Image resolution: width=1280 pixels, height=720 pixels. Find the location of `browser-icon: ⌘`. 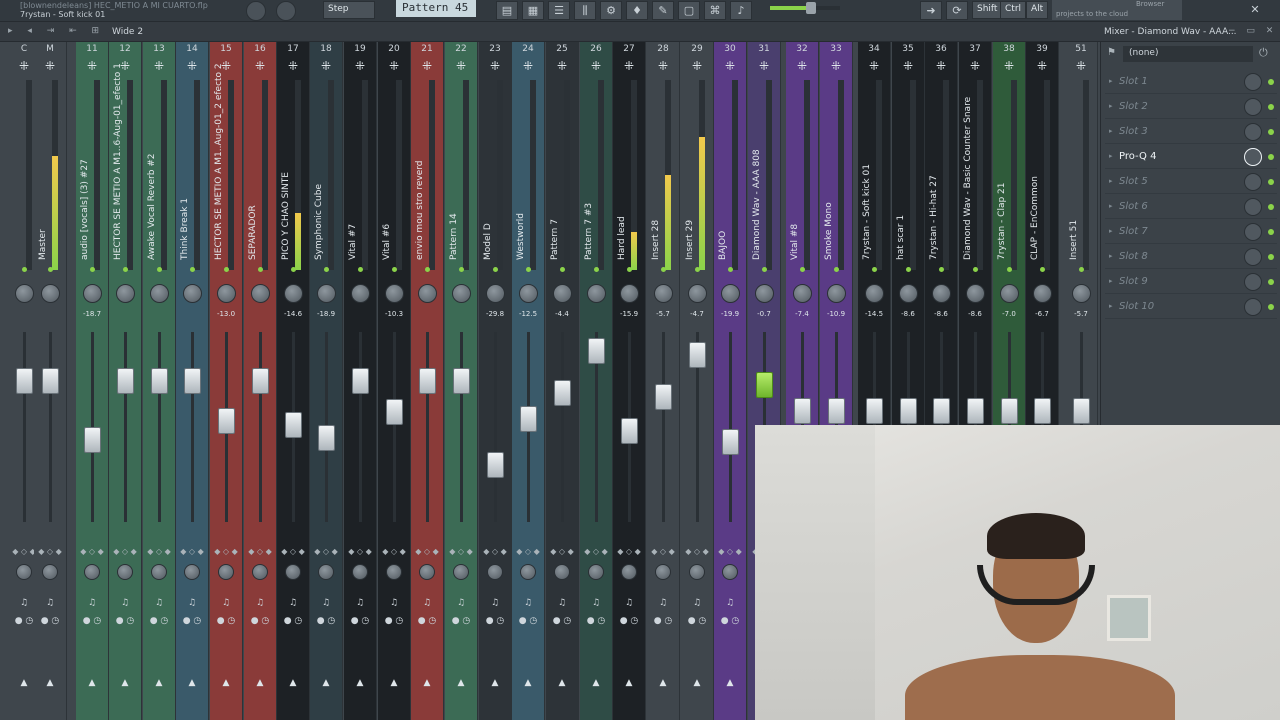

browser-icon: ⌘ is located at coordinates (715, 10).